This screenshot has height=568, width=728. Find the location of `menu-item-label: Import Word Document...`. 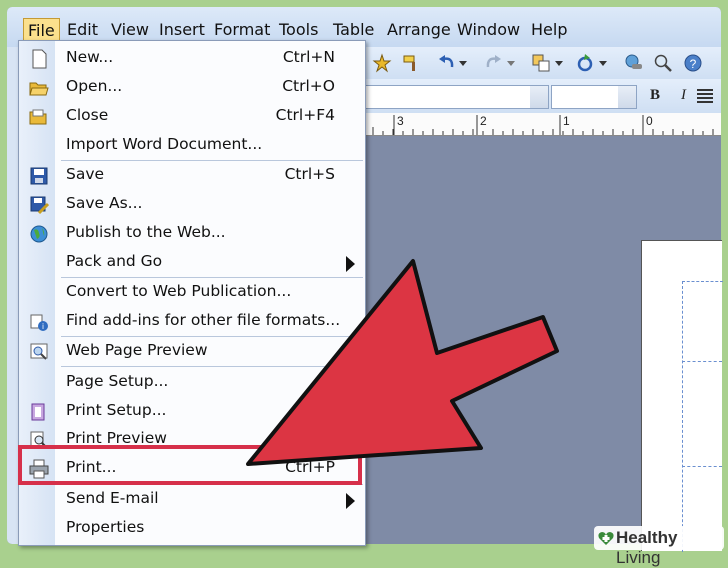

menu-item-label: Import Word Document... is located at coordinates (164, 144).